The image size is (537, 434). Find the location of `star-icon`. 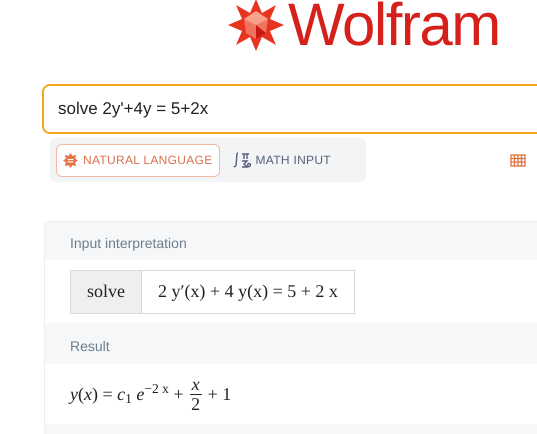

star-icon is located at coordinates (70, 160).